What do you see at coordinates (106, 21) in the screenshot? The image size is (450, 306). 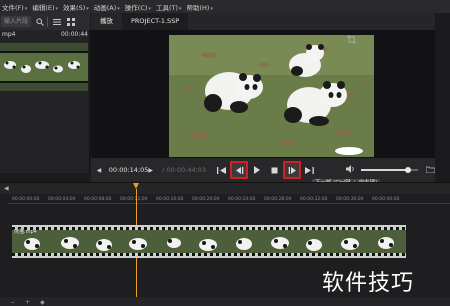 I see `tab-playback: 播放` at bounding box center [106, 21].